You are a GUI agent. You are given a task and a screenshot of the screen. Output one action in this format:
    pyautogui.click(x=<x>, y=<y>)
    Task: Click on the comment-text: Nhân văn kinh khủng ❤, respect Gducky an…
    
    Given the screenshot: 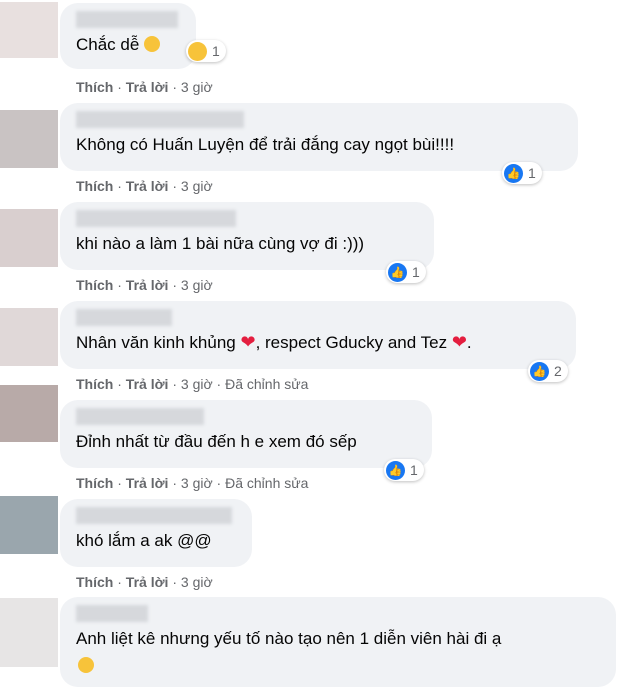 What is the action you would take?
    pyautogui.click(x=274, y=342)
    